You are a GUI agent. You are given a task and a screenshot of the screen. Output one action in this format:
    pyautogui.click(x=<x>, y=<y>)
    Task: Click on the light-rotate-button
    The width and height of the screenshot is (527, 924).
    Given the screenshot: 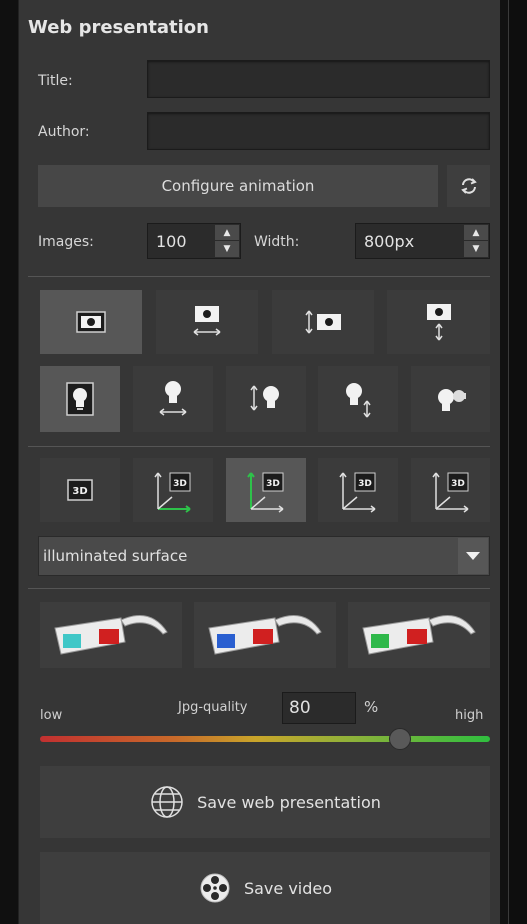 What is the action you would take?
    pyautogui.click(x=450, y=399)
    